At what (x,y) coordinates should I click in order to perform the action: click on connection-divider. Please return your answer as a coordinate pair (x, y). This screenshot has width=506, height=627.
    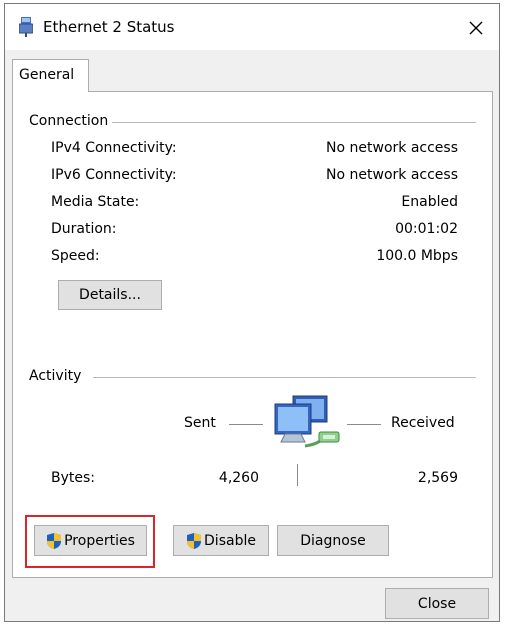
    Looking at the image, I should click on (291, 122).